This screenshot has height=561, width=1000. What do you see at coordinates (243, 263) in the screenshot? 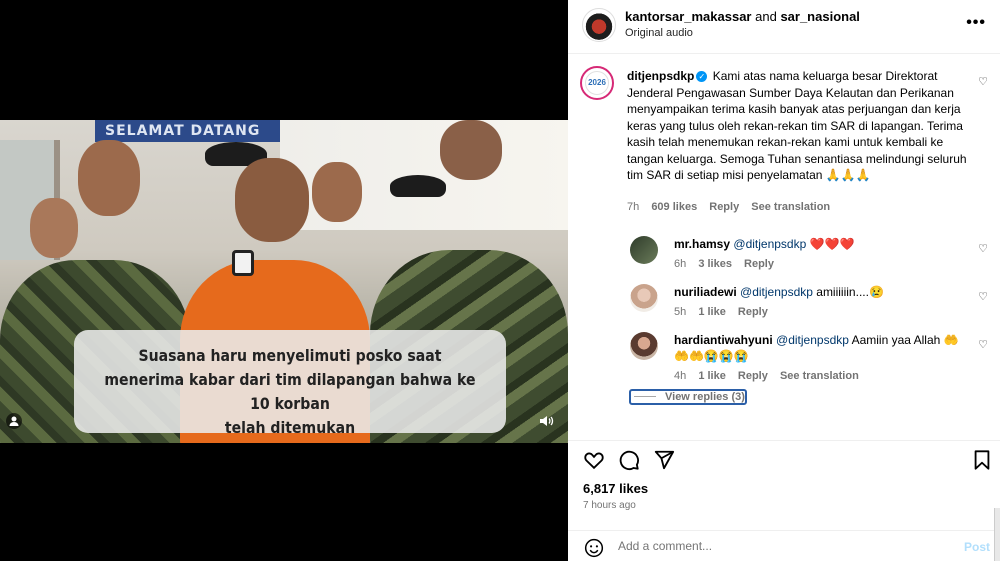
I see `wristwatch` at bounding box center [243, 263].